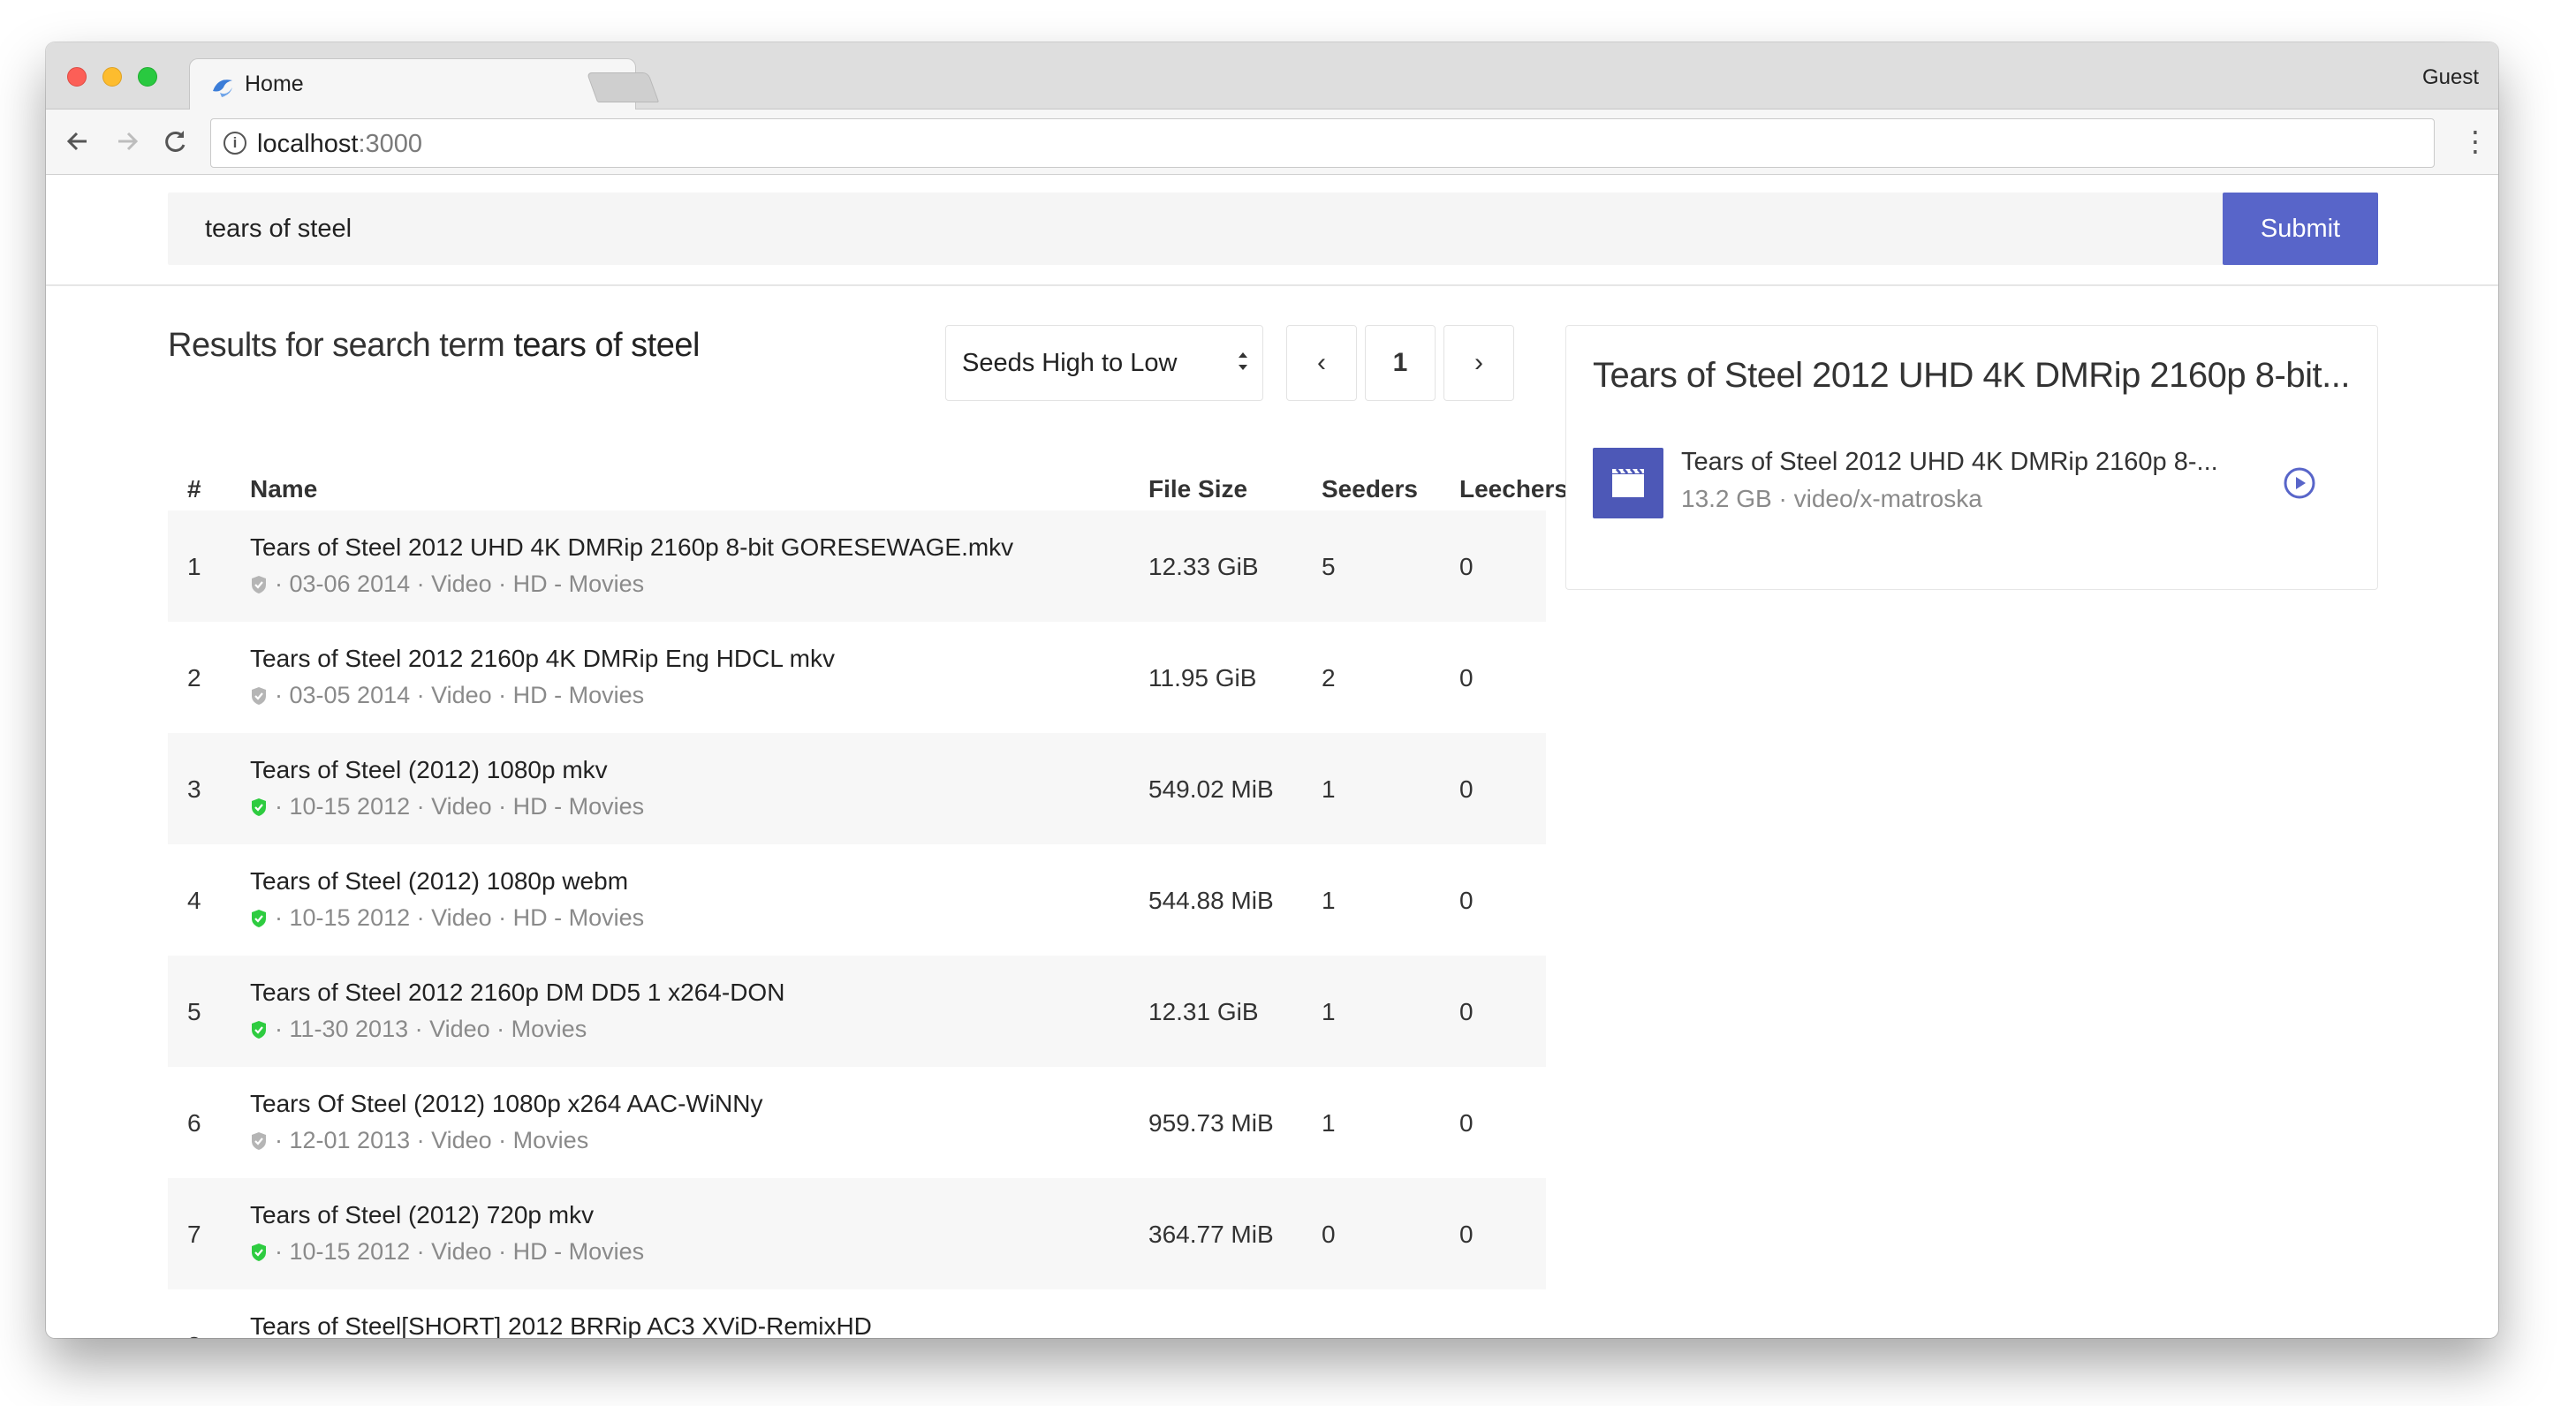 The height and width of the screenshot is (1406, 2576). What do you see at coordinates (1370, 489) in the screenshot?
I see `header-seeders: Seeders` at bounding box center [1370, 489].